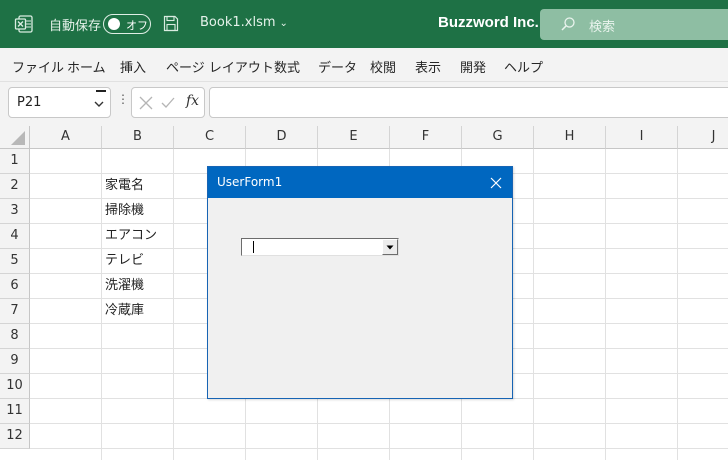 This screenshot has width=728, height=460. Describe the element at coordinates (337, 66) in the screenshot. I see `tab-data: データ` at that location.